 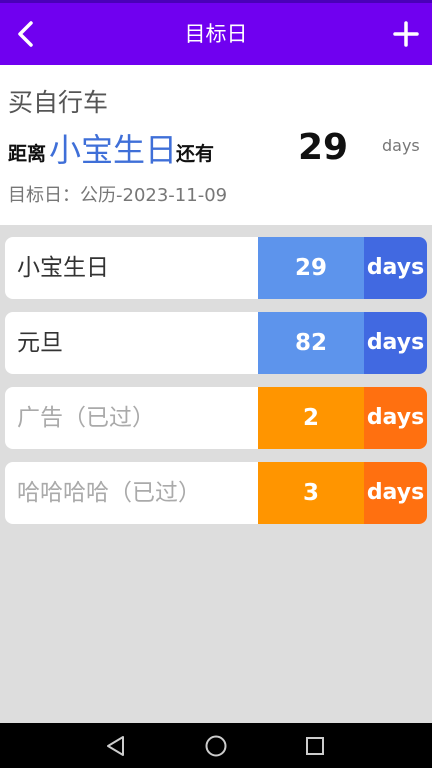 What do you see at coordinates (323, 147) in the screenshot?
I see `countdown-days: 29` at bounding box center [323, 147].